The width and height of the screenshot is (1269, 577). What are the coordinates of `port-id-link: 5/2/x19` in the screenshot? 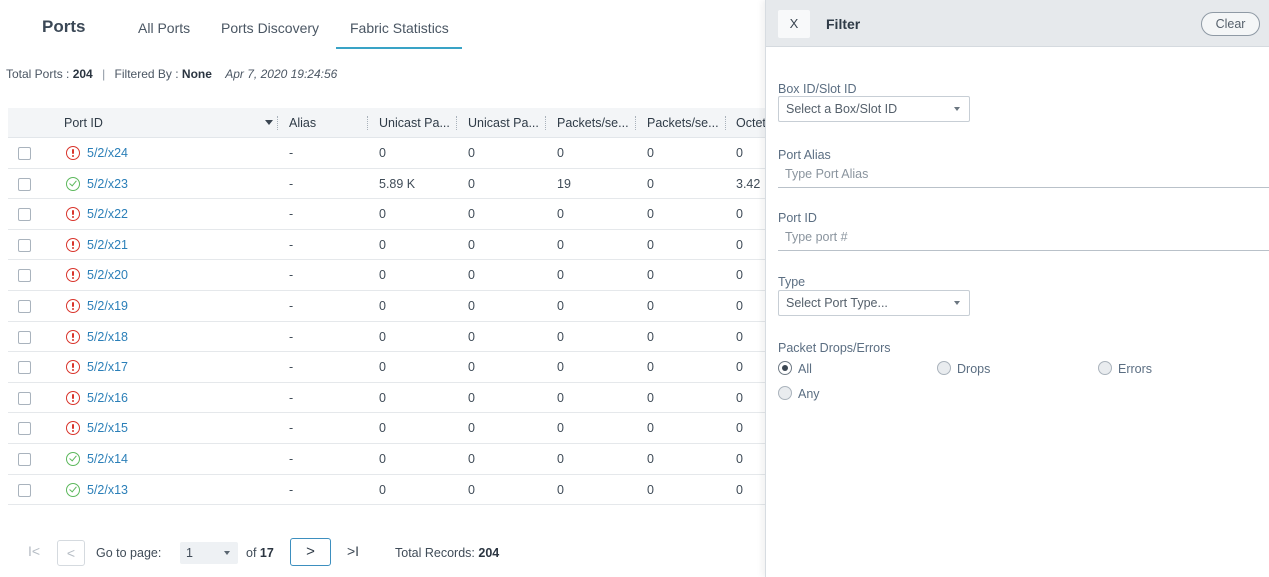 It's located at (107, 306).